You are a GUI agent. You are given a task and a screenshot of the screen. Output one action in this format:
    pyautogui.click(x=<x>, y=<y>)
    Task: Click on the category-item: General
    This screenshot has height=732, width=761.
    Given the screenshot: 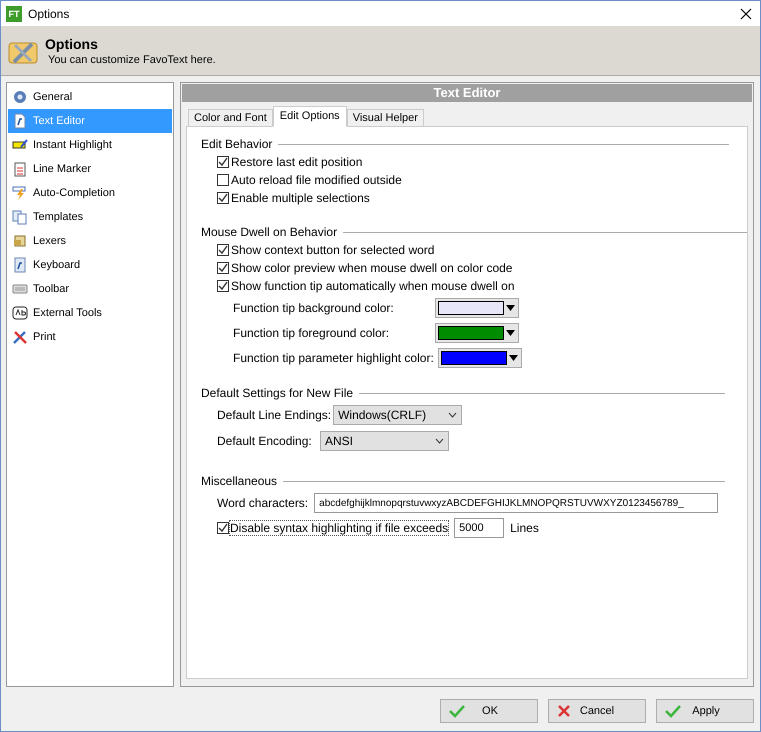 What is the action you would take?
    pyautogui.click(x=90, y=97)
    